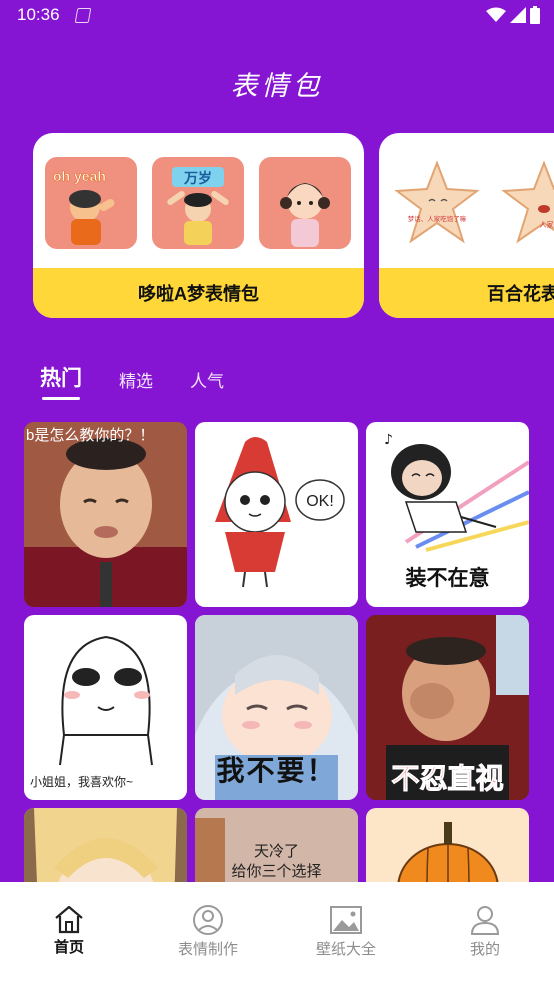 This screenshot has height=984, width=554. Describe the element at coordinates (466, 293) in the screenshot. I see `banner-label: 百合花表` at that location.